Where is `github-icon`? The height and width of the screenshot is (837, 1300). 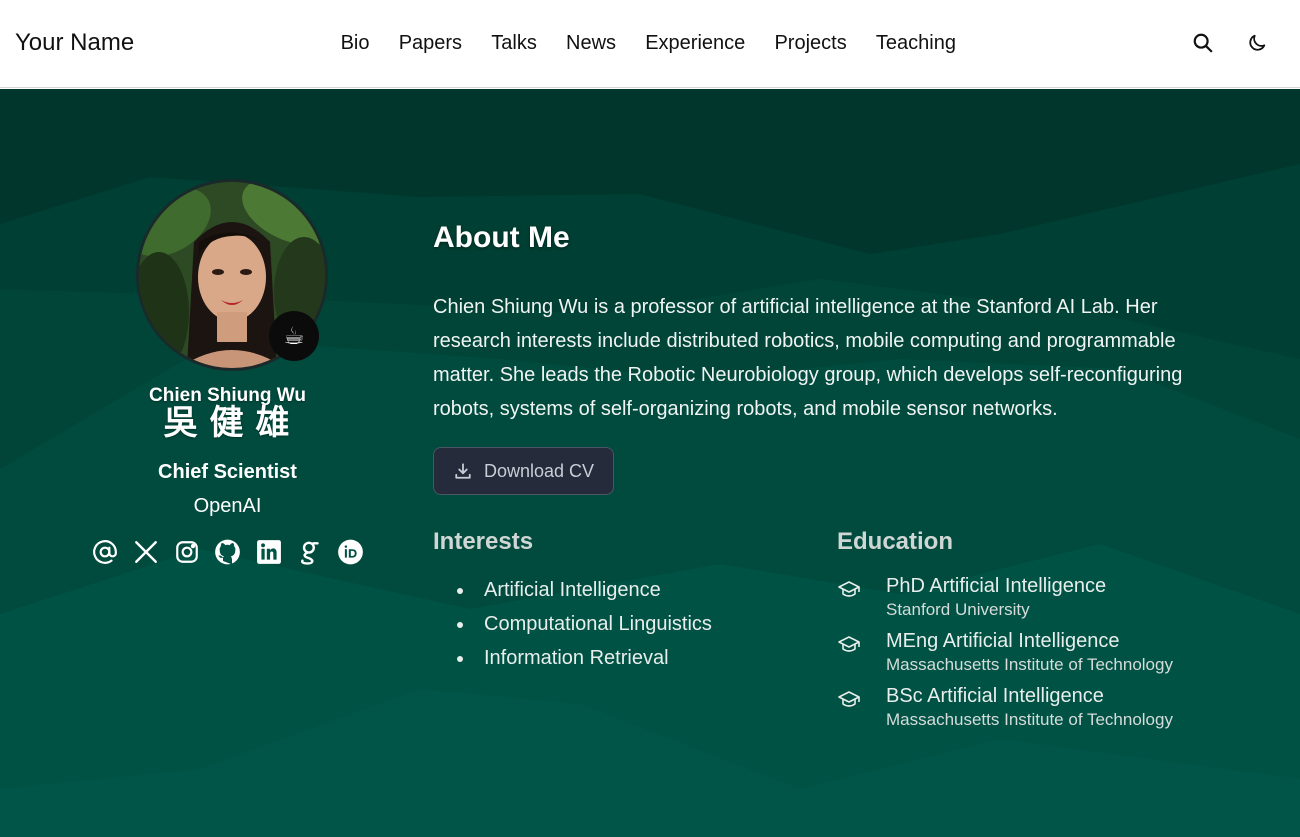
github-icon is located at coordinates (227, 551).